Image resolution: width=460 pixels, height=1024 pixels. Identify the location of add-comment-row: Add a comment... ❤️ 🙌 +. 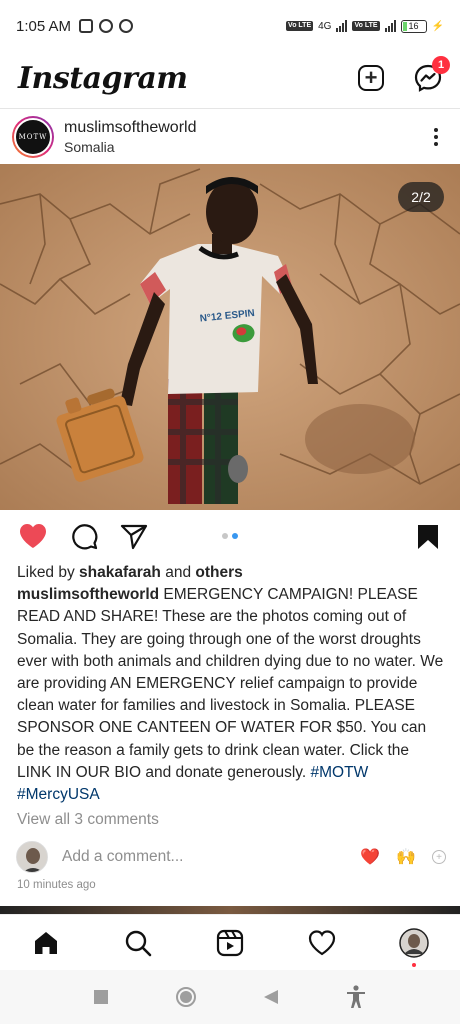
(231, 857).